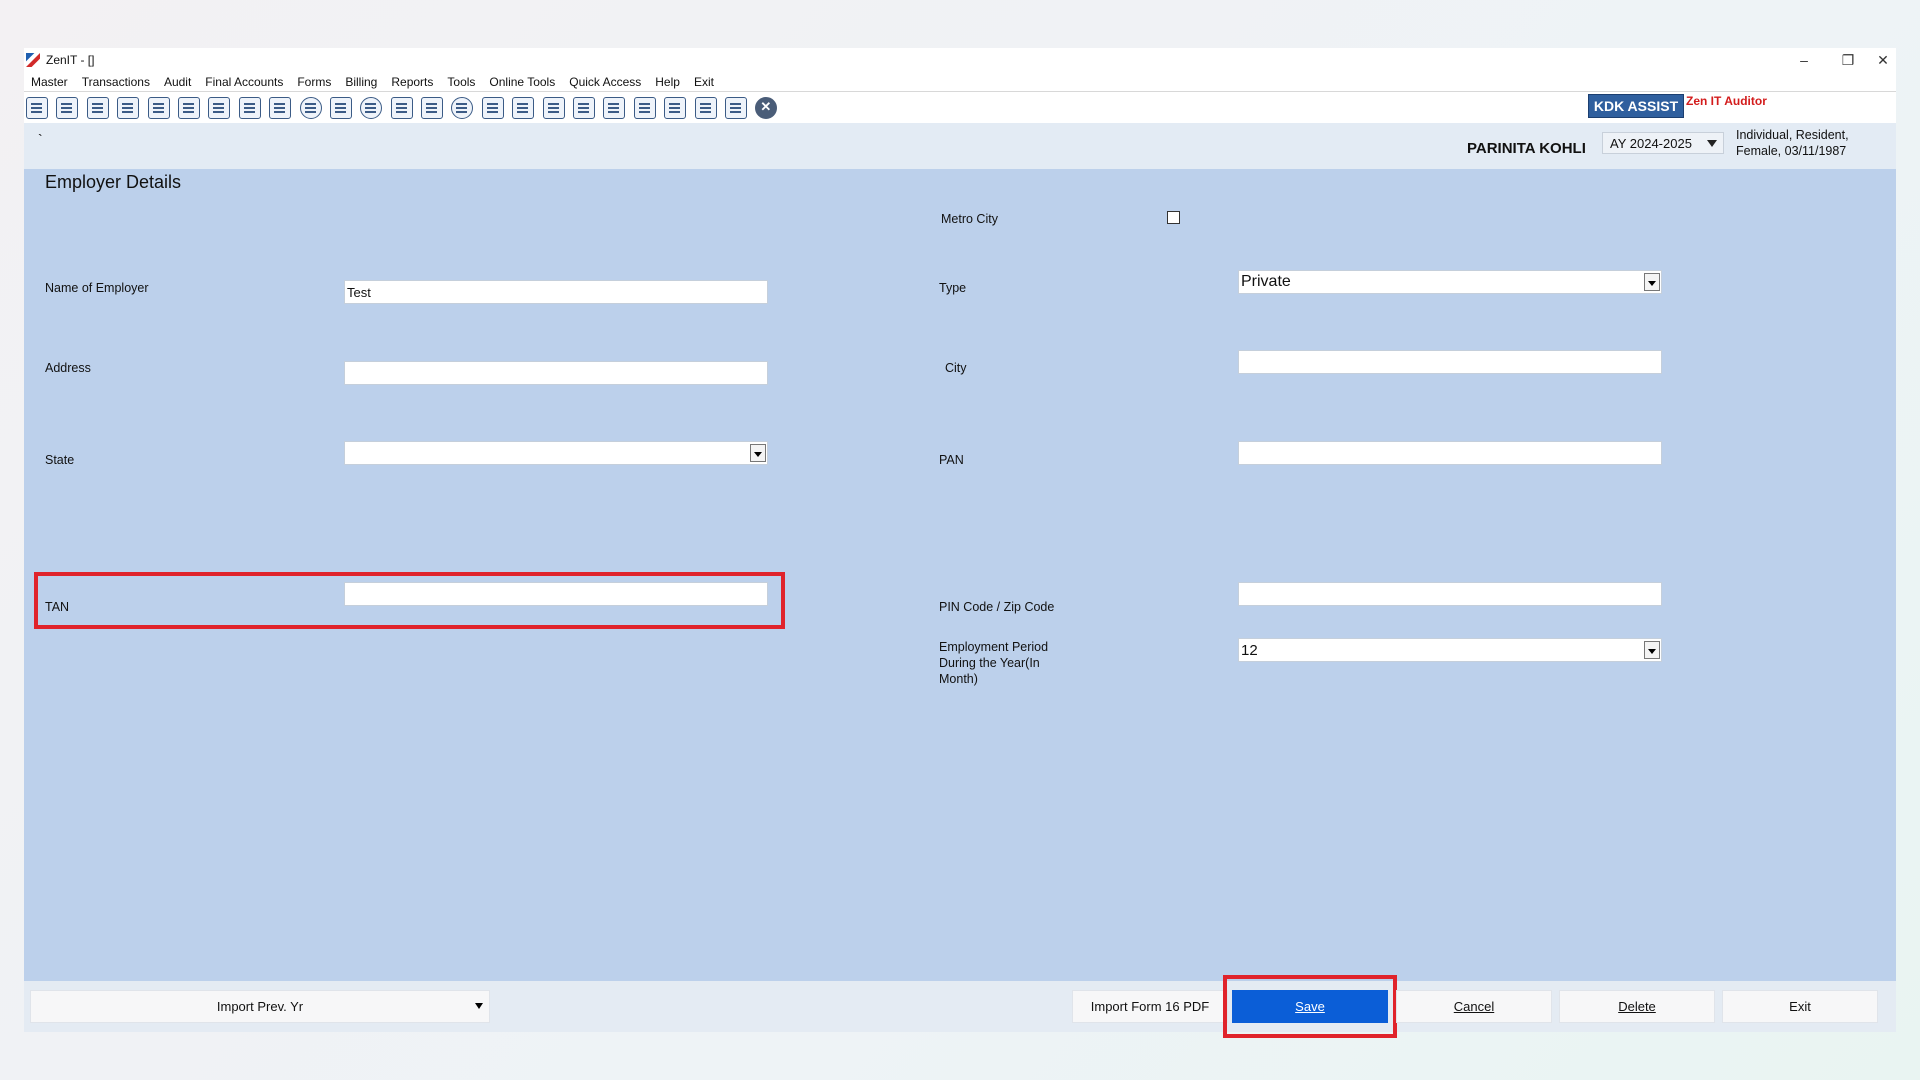 This screenshot has height=1080, width=1920. Describe the element at coordinates (1792, 143) in the screenshot. I see `person-description: Individual, Resident, Female, 03/11/1987` at that location.